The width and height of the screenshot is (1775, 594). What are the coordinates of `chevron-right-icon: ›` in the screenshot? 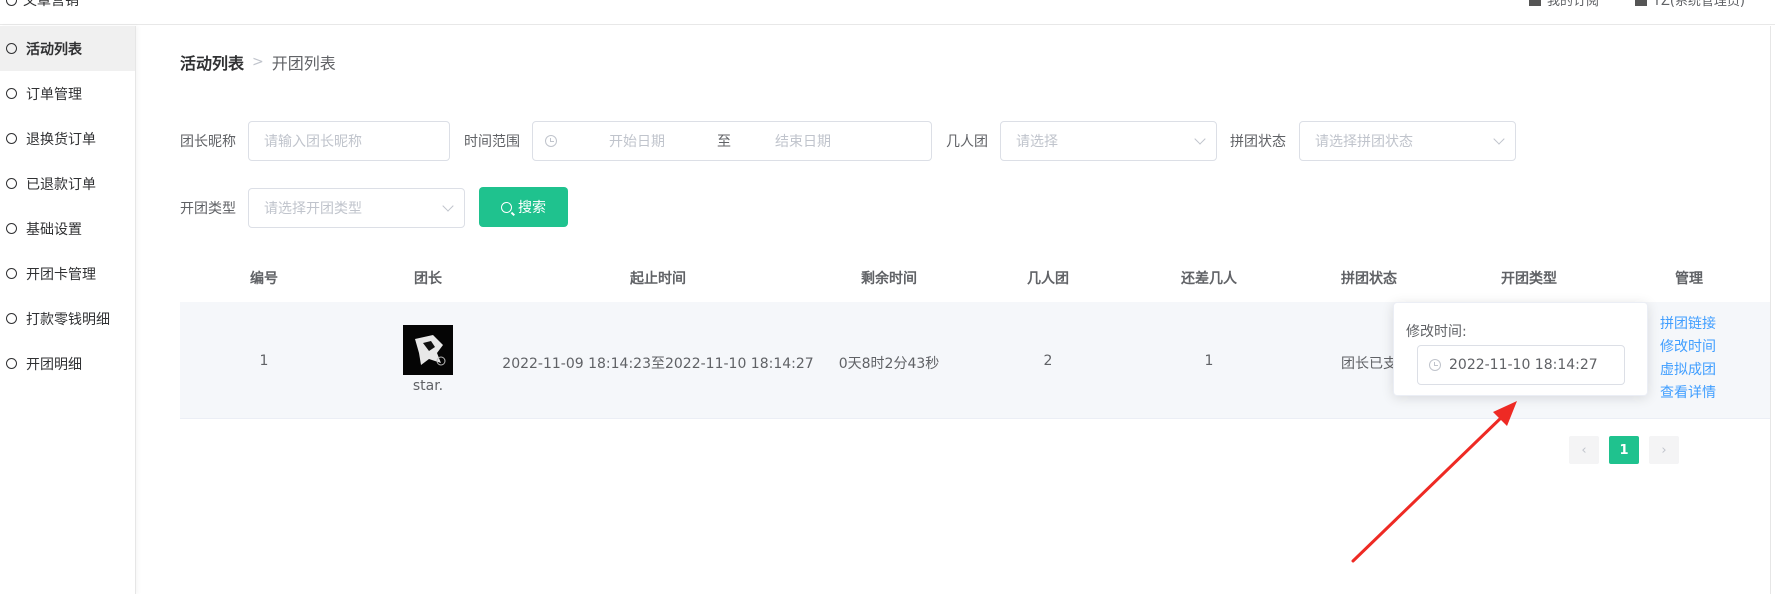 It's located at (1664, 450).